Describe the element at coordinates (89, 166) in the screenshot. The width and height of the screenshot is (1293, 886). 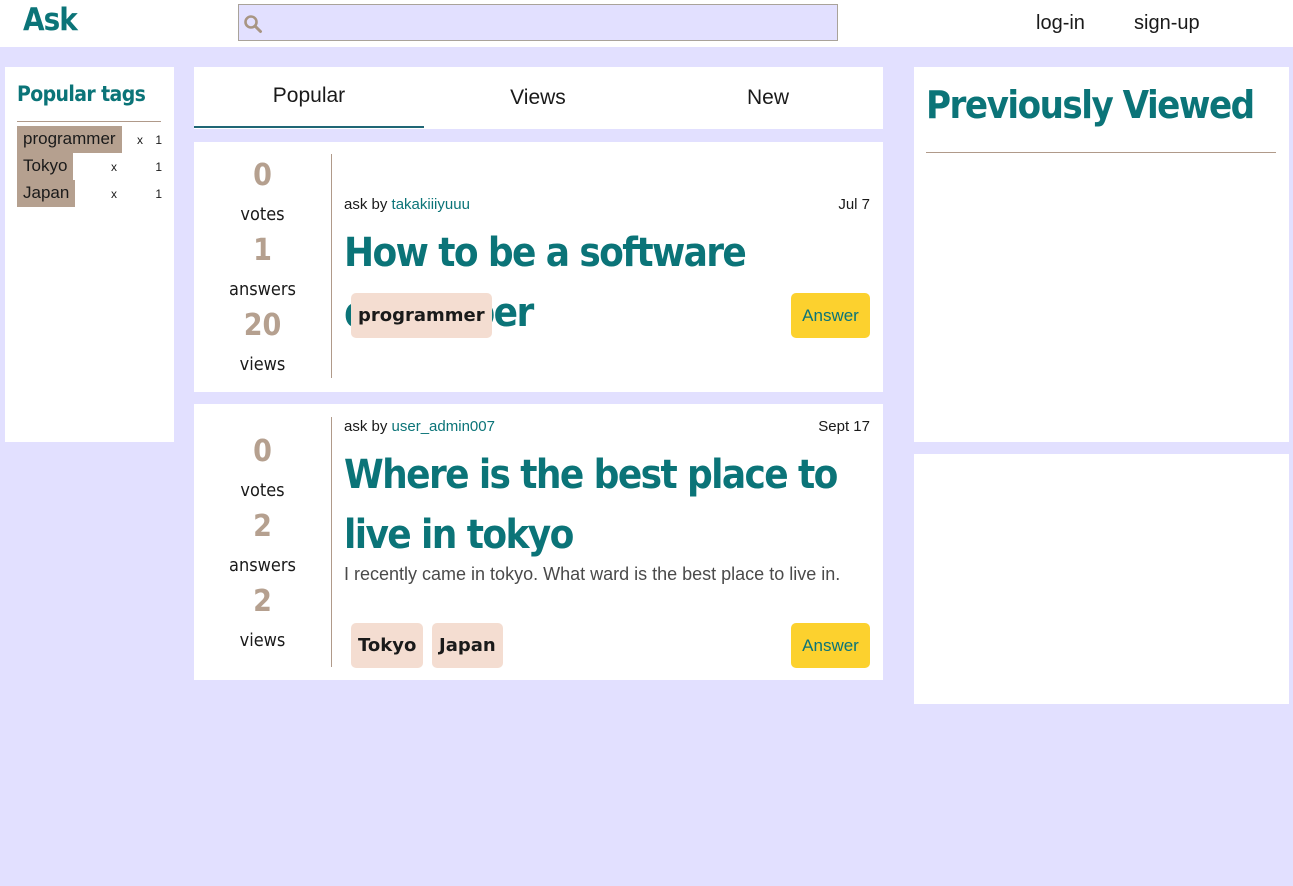
I see `popular-tag-row: Tokyo x 1` at that location.